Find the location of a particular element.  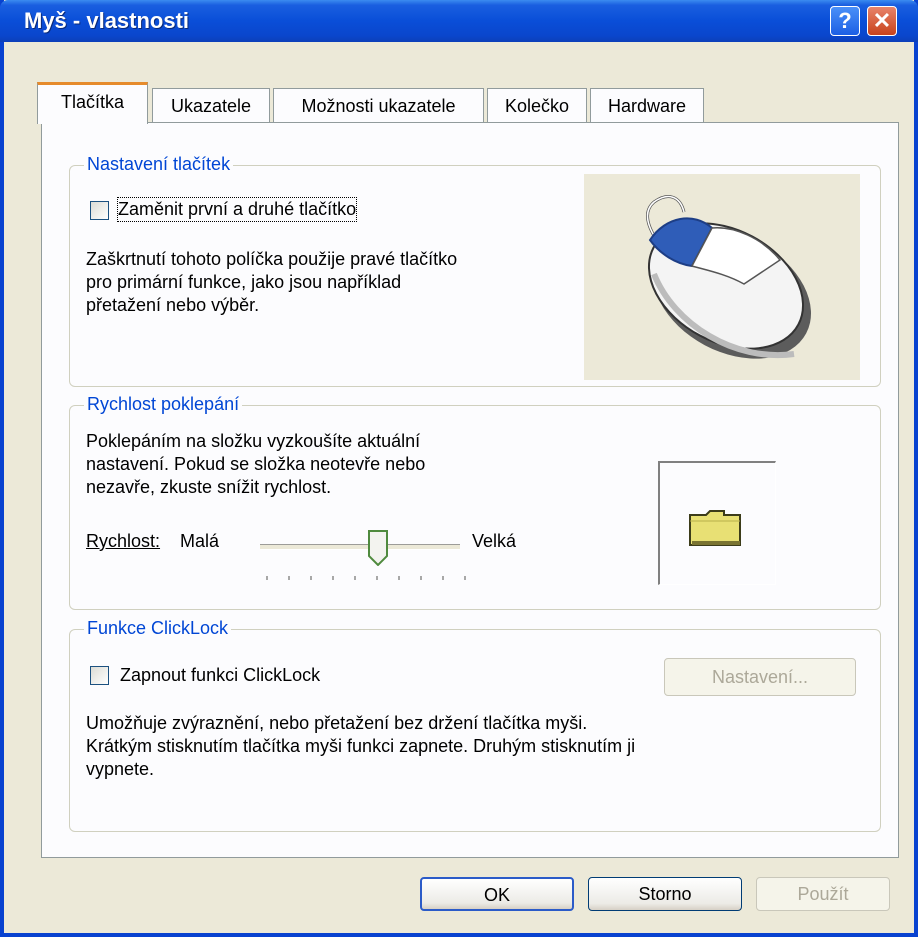

mouse-icon is located at coordinates (722, 277).